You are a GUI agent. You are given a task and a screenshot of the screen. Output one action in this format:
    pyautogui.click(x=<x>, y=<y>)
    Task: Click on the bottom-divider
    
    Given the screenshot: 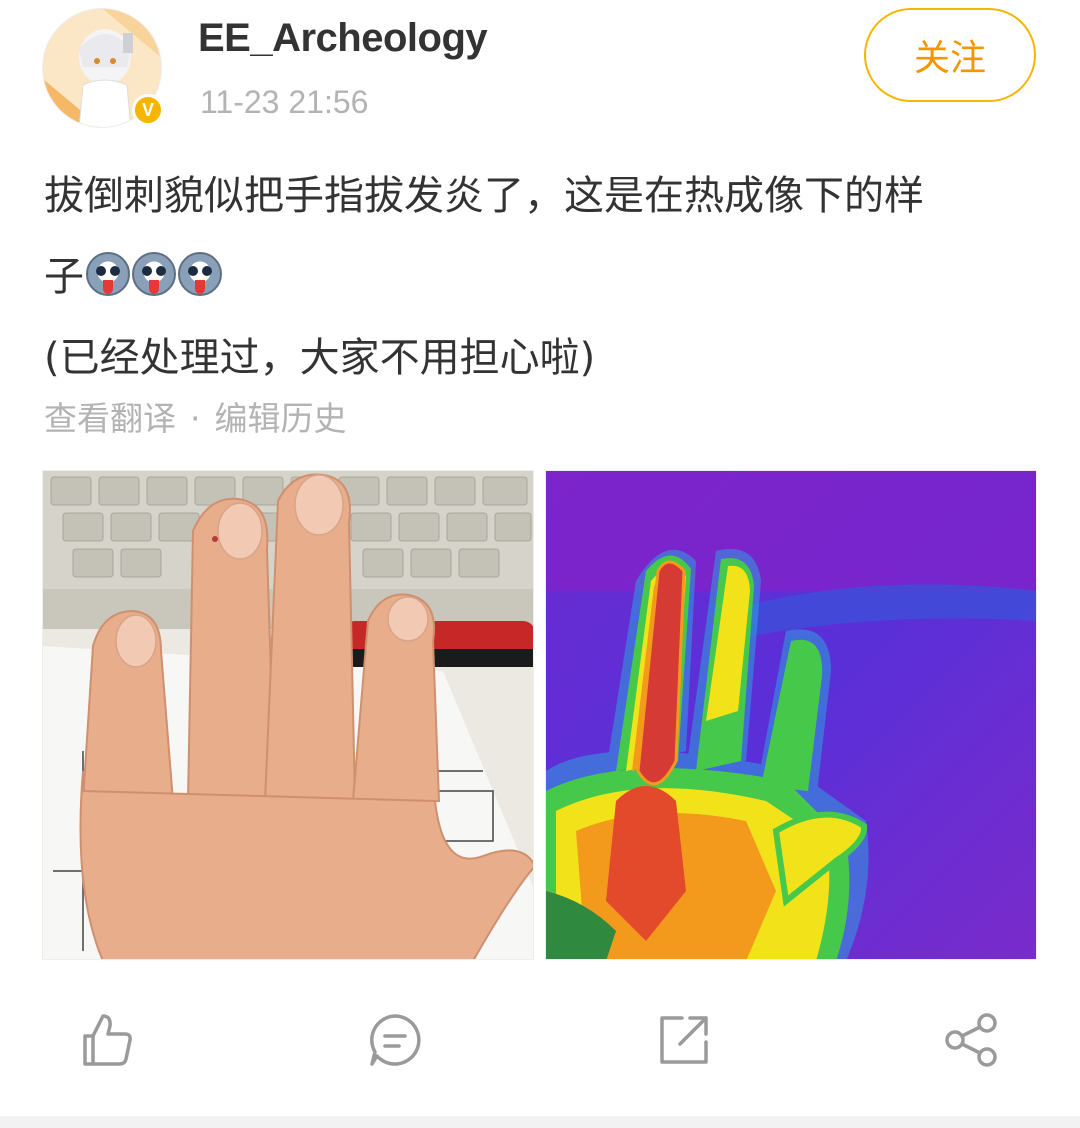 What is the action you would take?
    pyautogui.click(x=540, y=1122)
    